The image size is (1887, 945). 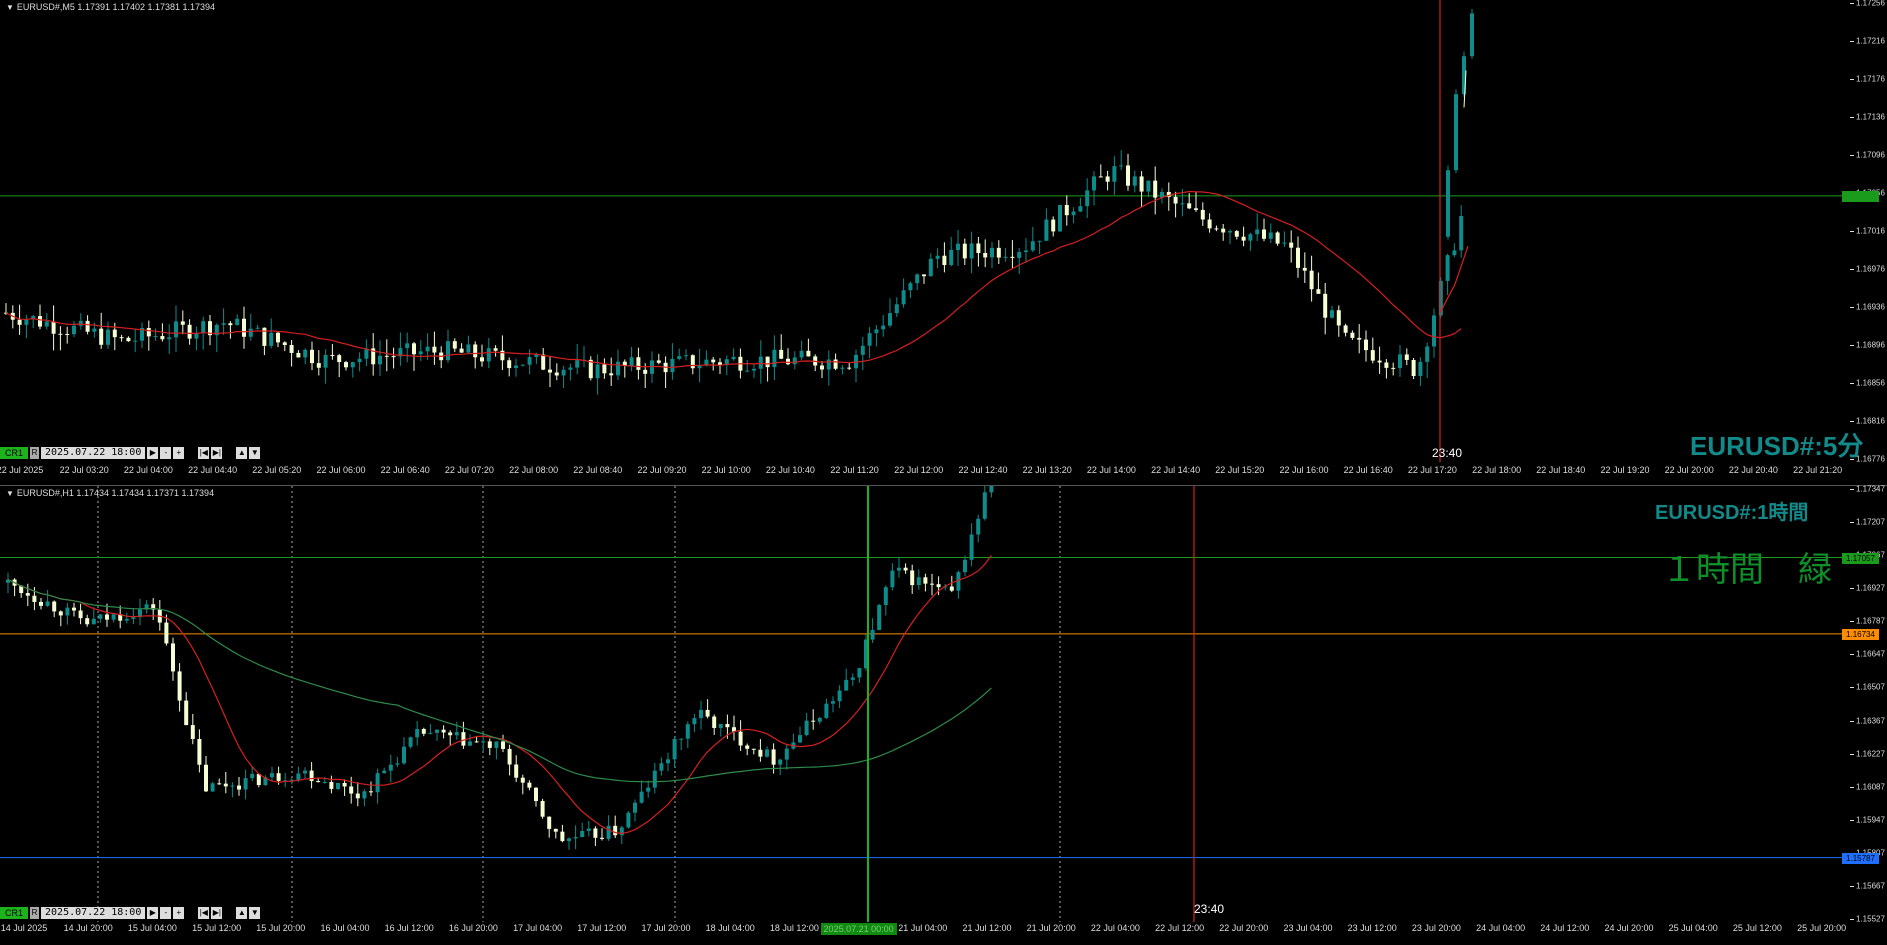 I want to click on h1-cursor-time: 23:40, so click(x=1209, y=909).